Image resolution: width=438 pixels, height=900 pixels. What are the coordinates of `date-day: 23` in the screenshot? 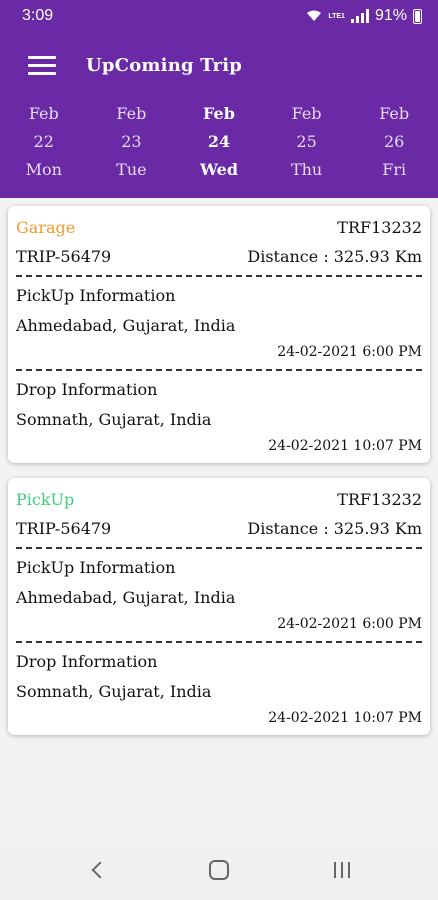 It's located at (131, 141).